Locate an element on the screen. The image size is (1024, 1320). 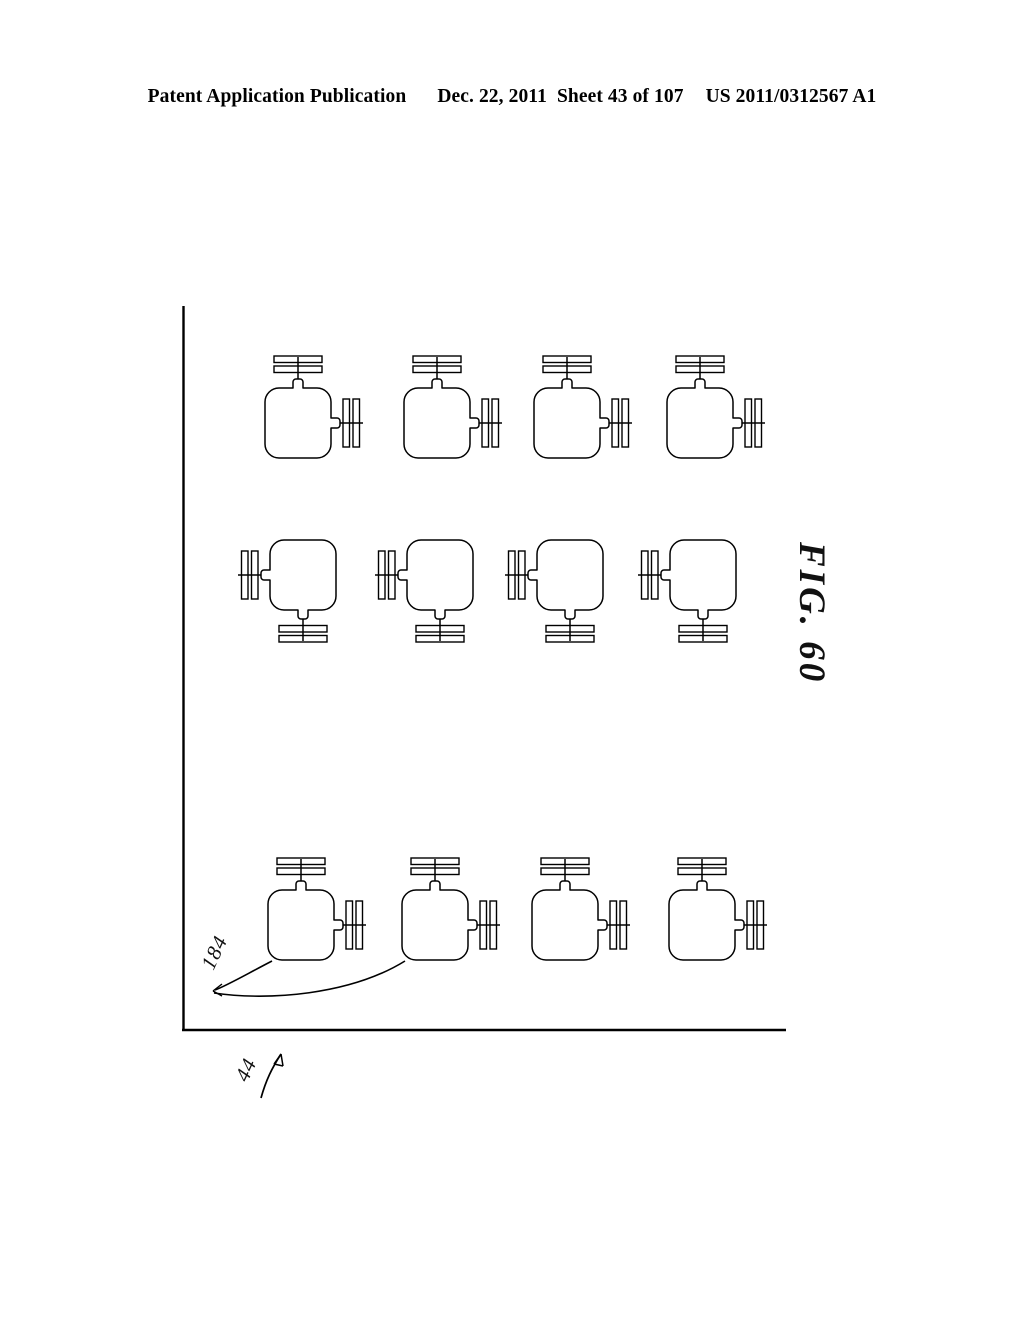
leader-line-184-a is located at coordinates (243, 975).